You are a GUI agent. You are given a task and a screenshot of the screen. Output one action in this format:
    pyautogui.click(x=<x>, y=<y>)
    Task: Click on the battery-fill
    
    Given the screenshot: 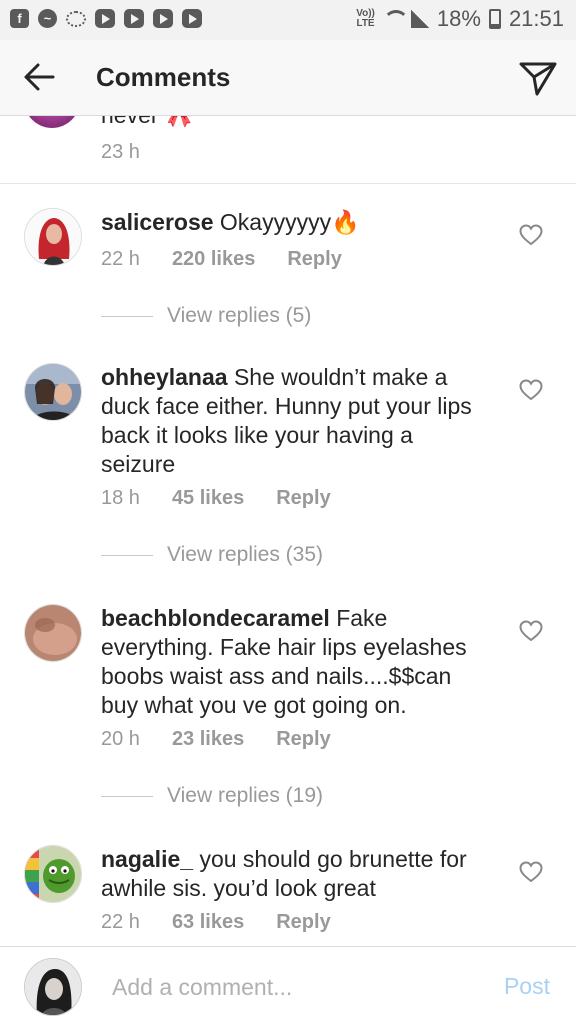 What is the action you would take?
    pyautogui.click(x=494, y=25)
    